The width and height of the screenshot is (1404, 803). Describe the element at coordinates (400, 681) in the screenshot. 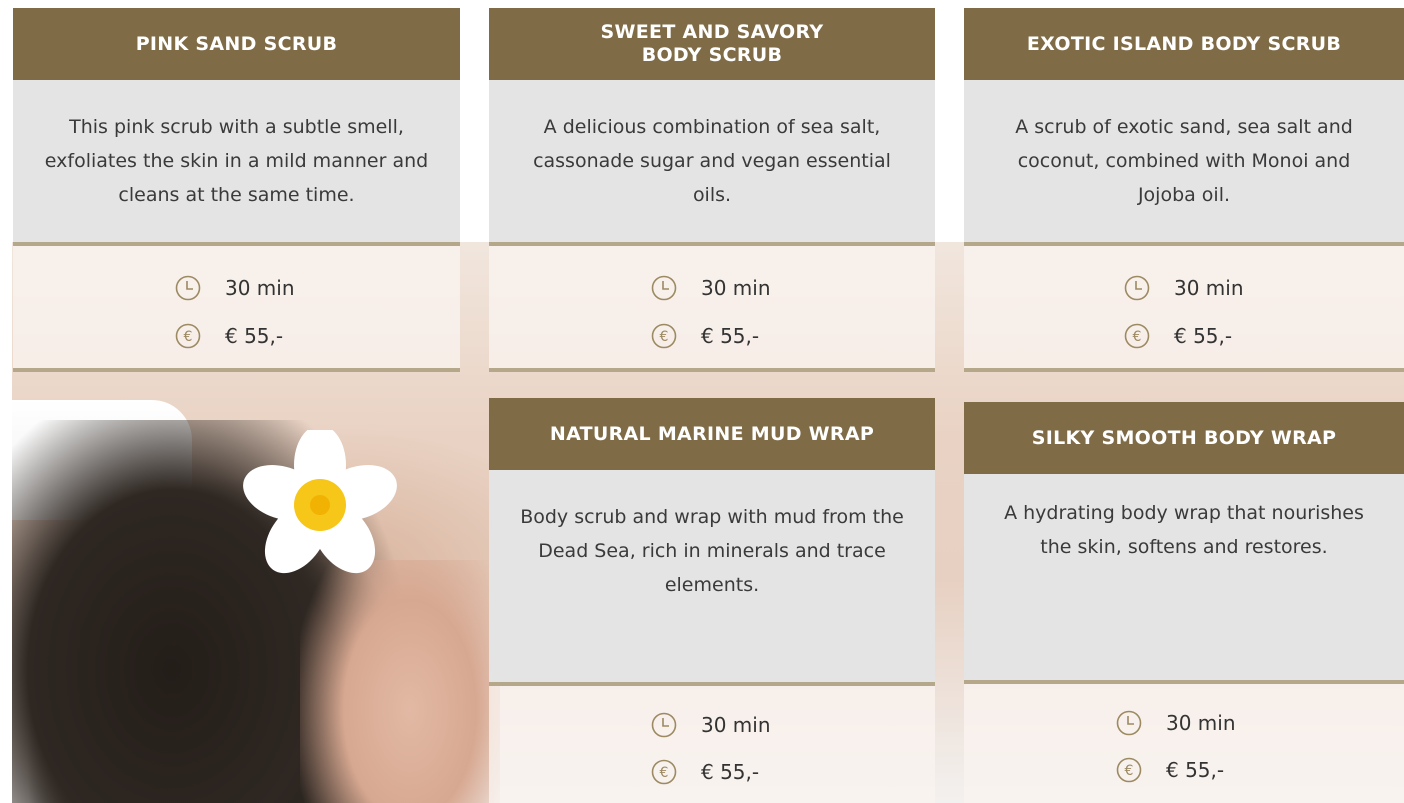

I see `background-face` at that location.